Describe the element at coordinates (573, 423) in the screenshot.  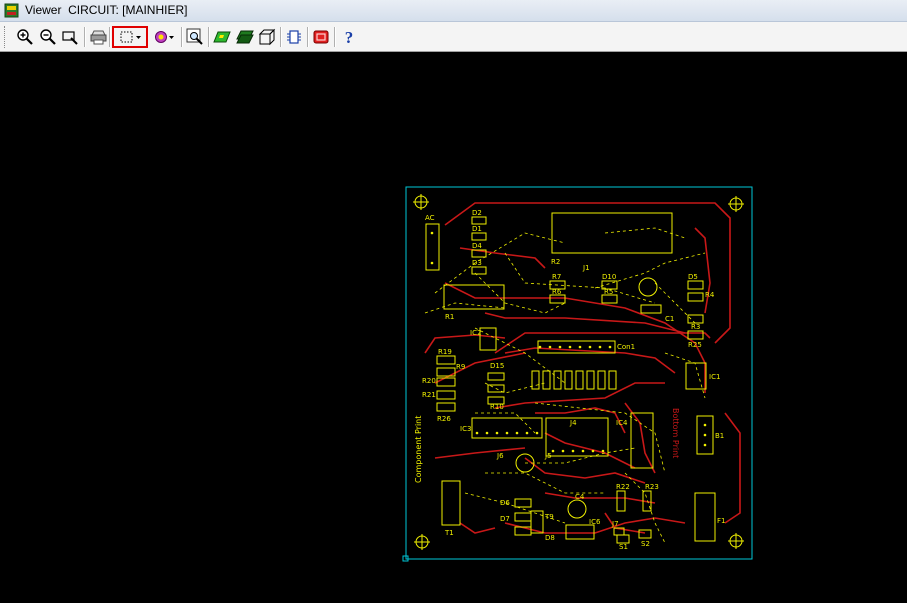
I see `label-j4: J4` at that location.